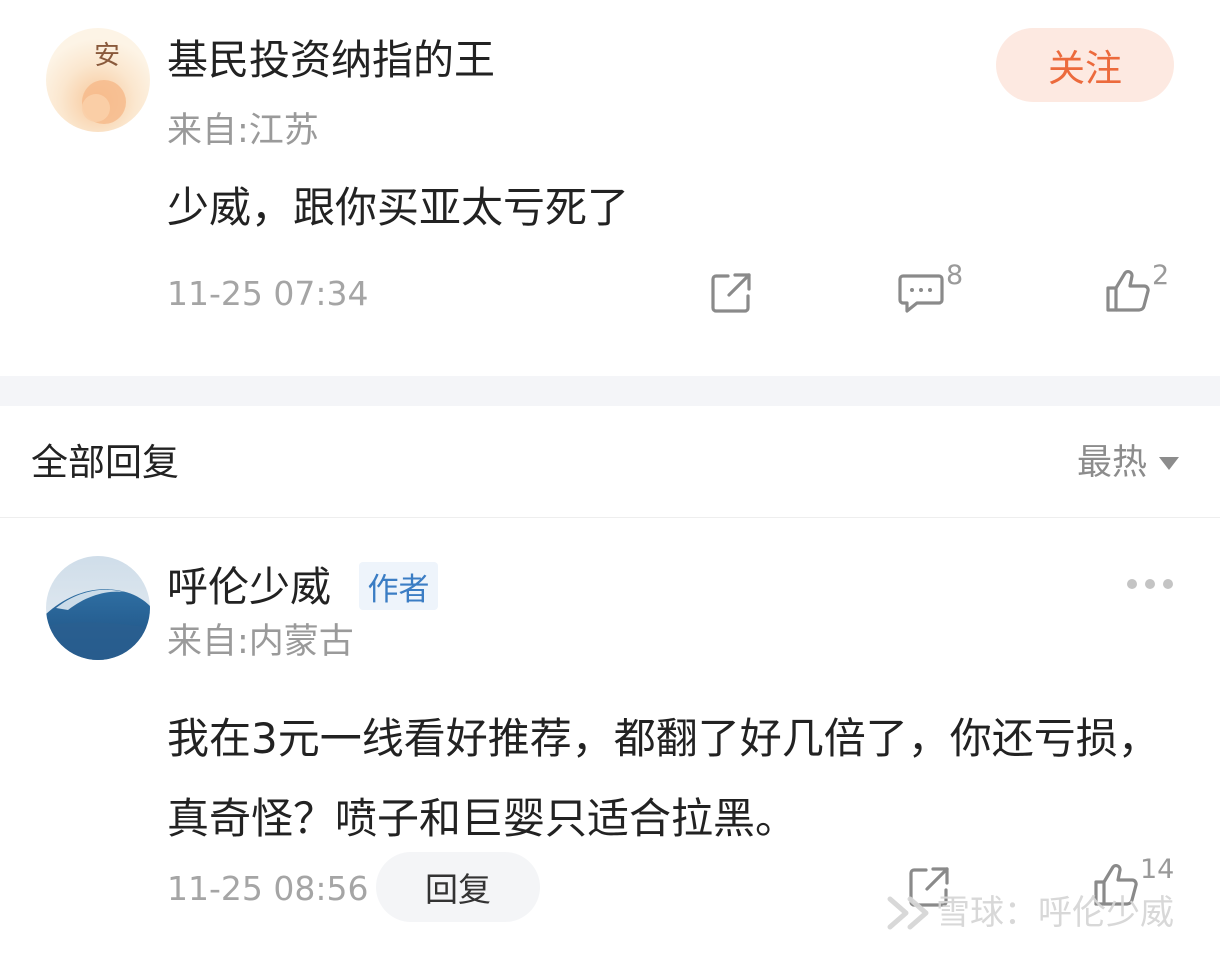  I want to click on follow-button: 关注, so click(1085, 65).